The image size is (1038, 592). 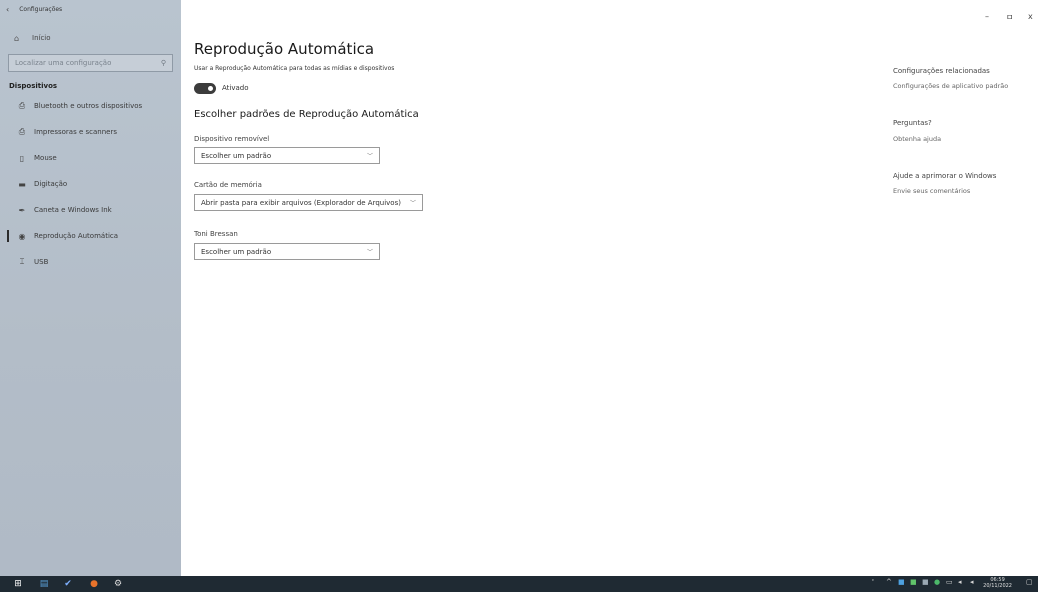 What do you see at coordinates (90, 9) in the screenshot?
I see `title-bar: ‹ Configurações` at bounding box center [90, 9].